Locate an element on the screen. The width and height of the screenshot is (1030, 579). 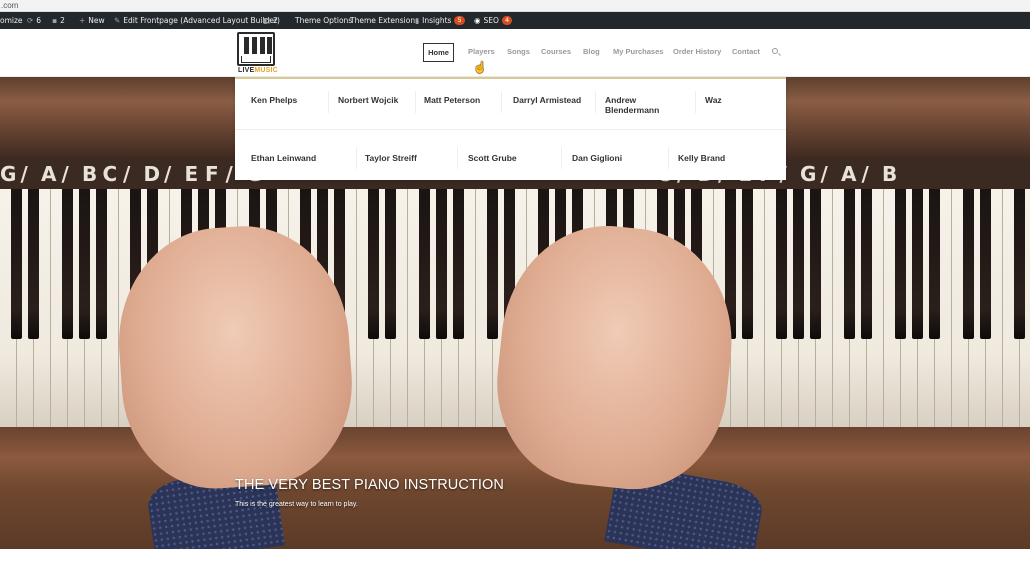
menu-player-taylor-streiff: Taylor Streiff is located at coordinates (391, 158).